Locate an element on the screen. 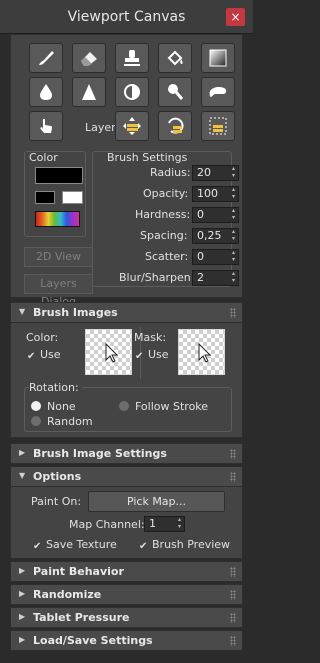 This screenshot has width=320, height=663. layer-rotate-icon is located at coordinates (176, 125).